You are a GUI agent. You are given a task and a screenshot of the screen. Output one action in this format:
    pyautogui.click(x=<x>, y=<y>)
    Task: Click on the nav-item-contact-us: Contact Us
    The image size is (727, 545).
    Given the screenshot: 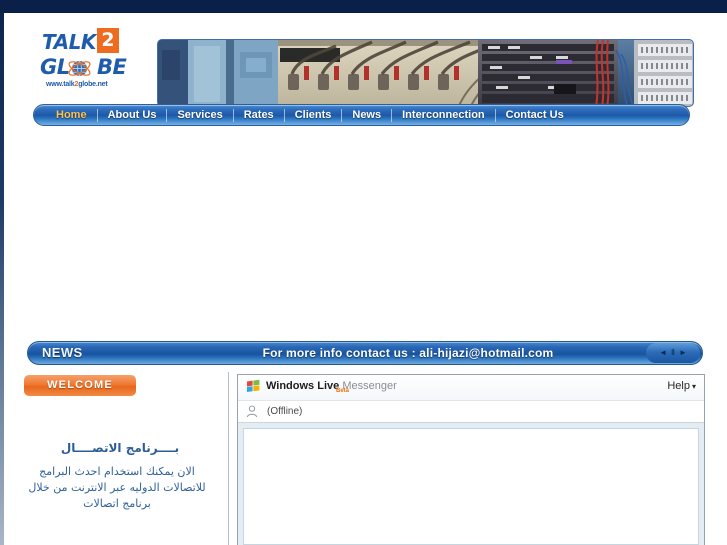 What is the action you would take?
    pyautogui.click(x=535, y=115)
    